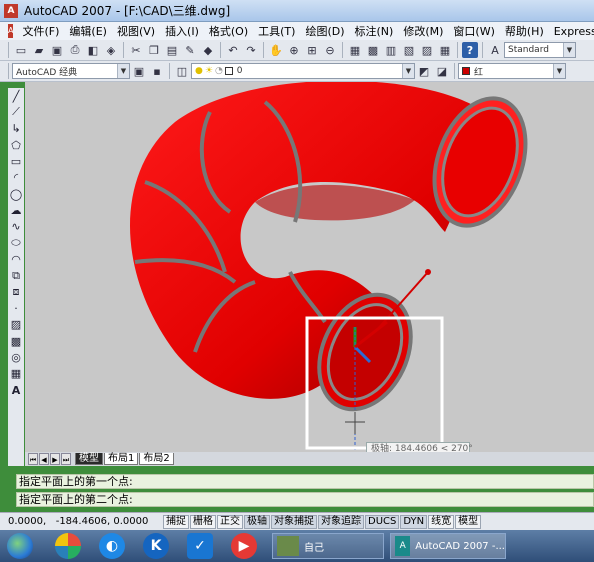  What do you see at coordinates (16, 358) in the screenshot?
I see `region-icon: ◎` at bounding box center [16, 358].